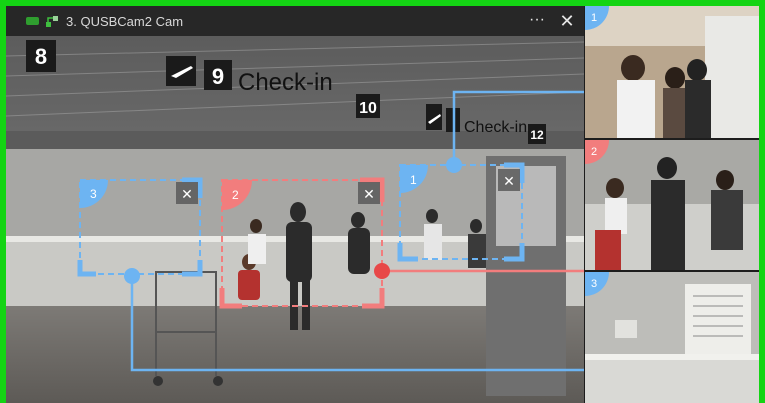  Describe the element at coordinates (235, 195) in the screenshot. I see `region-2-label: 2` at that location.